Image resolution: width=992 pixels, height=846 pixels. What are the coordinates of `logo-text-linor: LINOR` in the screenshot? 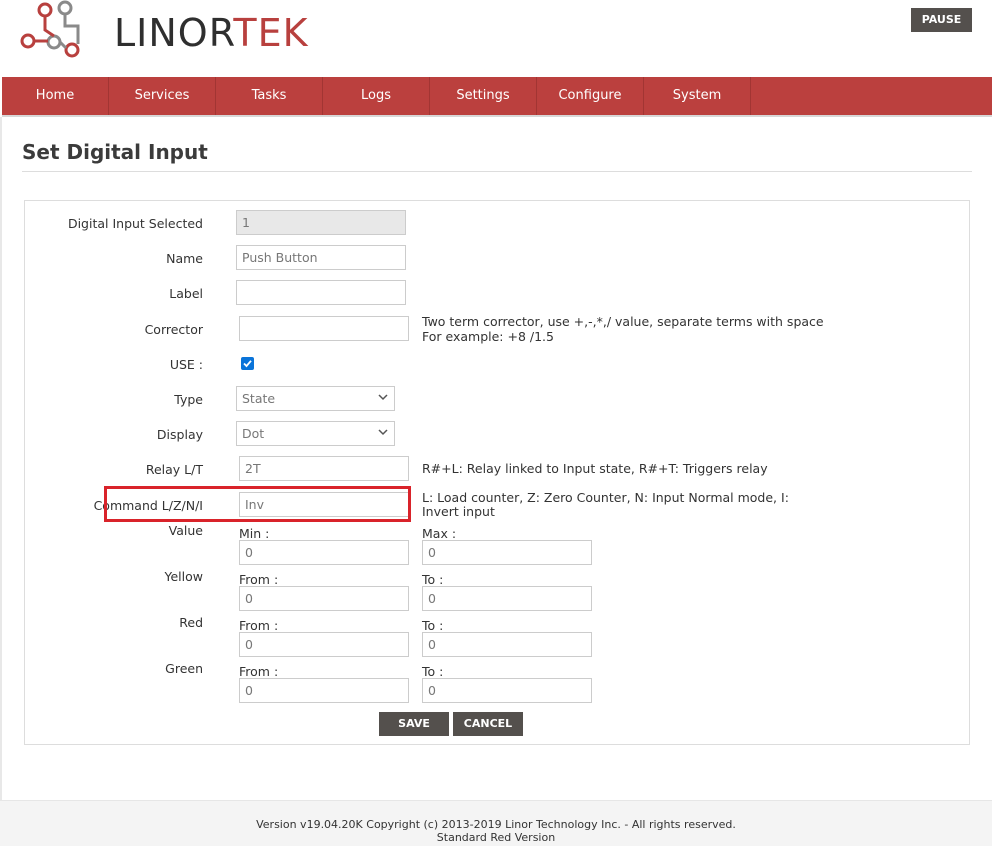 It's located at (174, 33).